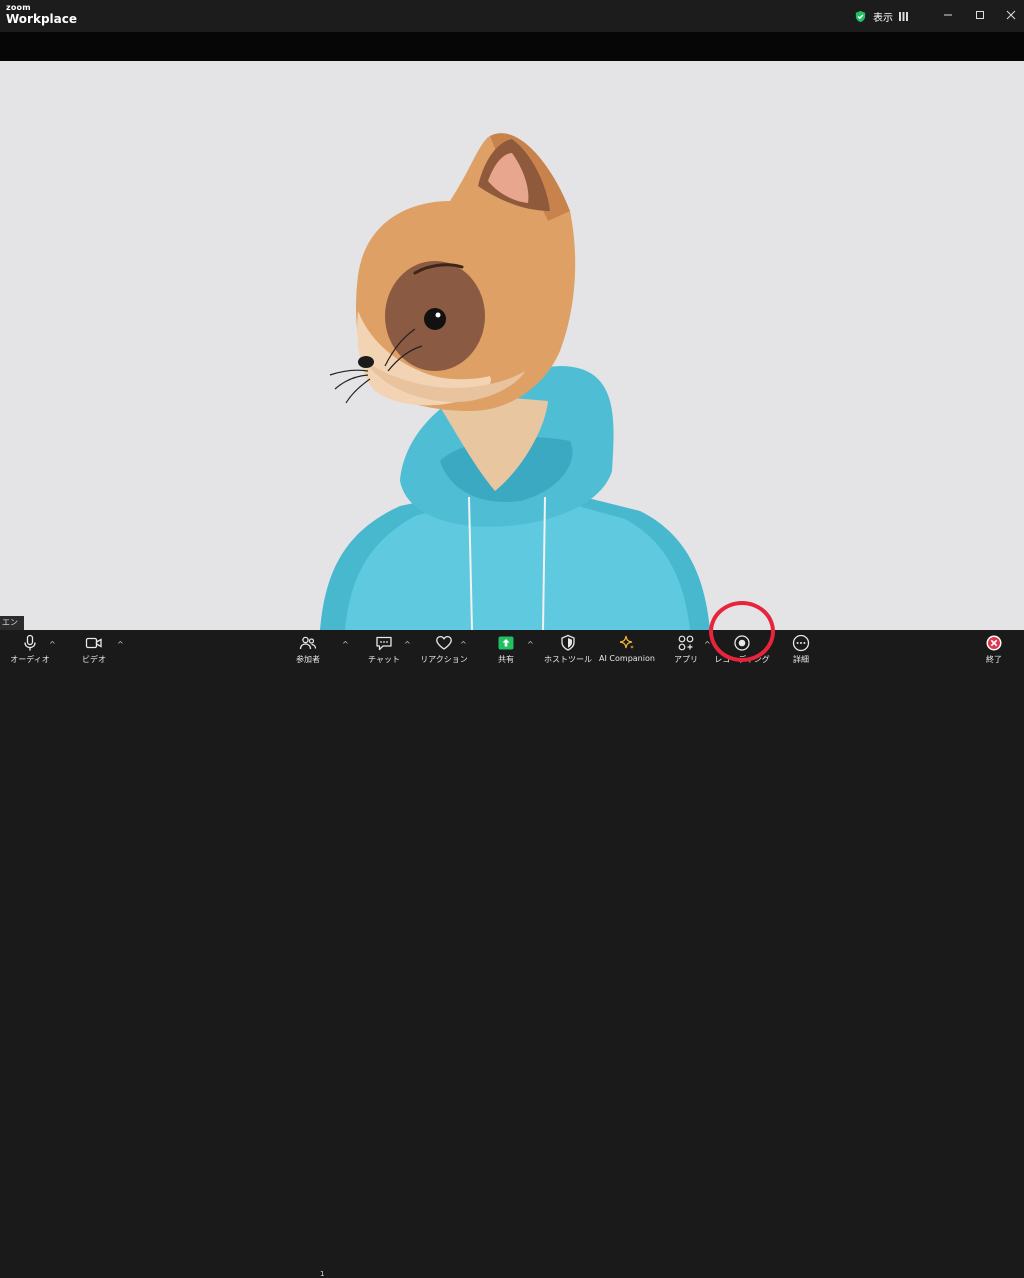  I want to click on video-options-caret-icon: ^, so click(120, 644).